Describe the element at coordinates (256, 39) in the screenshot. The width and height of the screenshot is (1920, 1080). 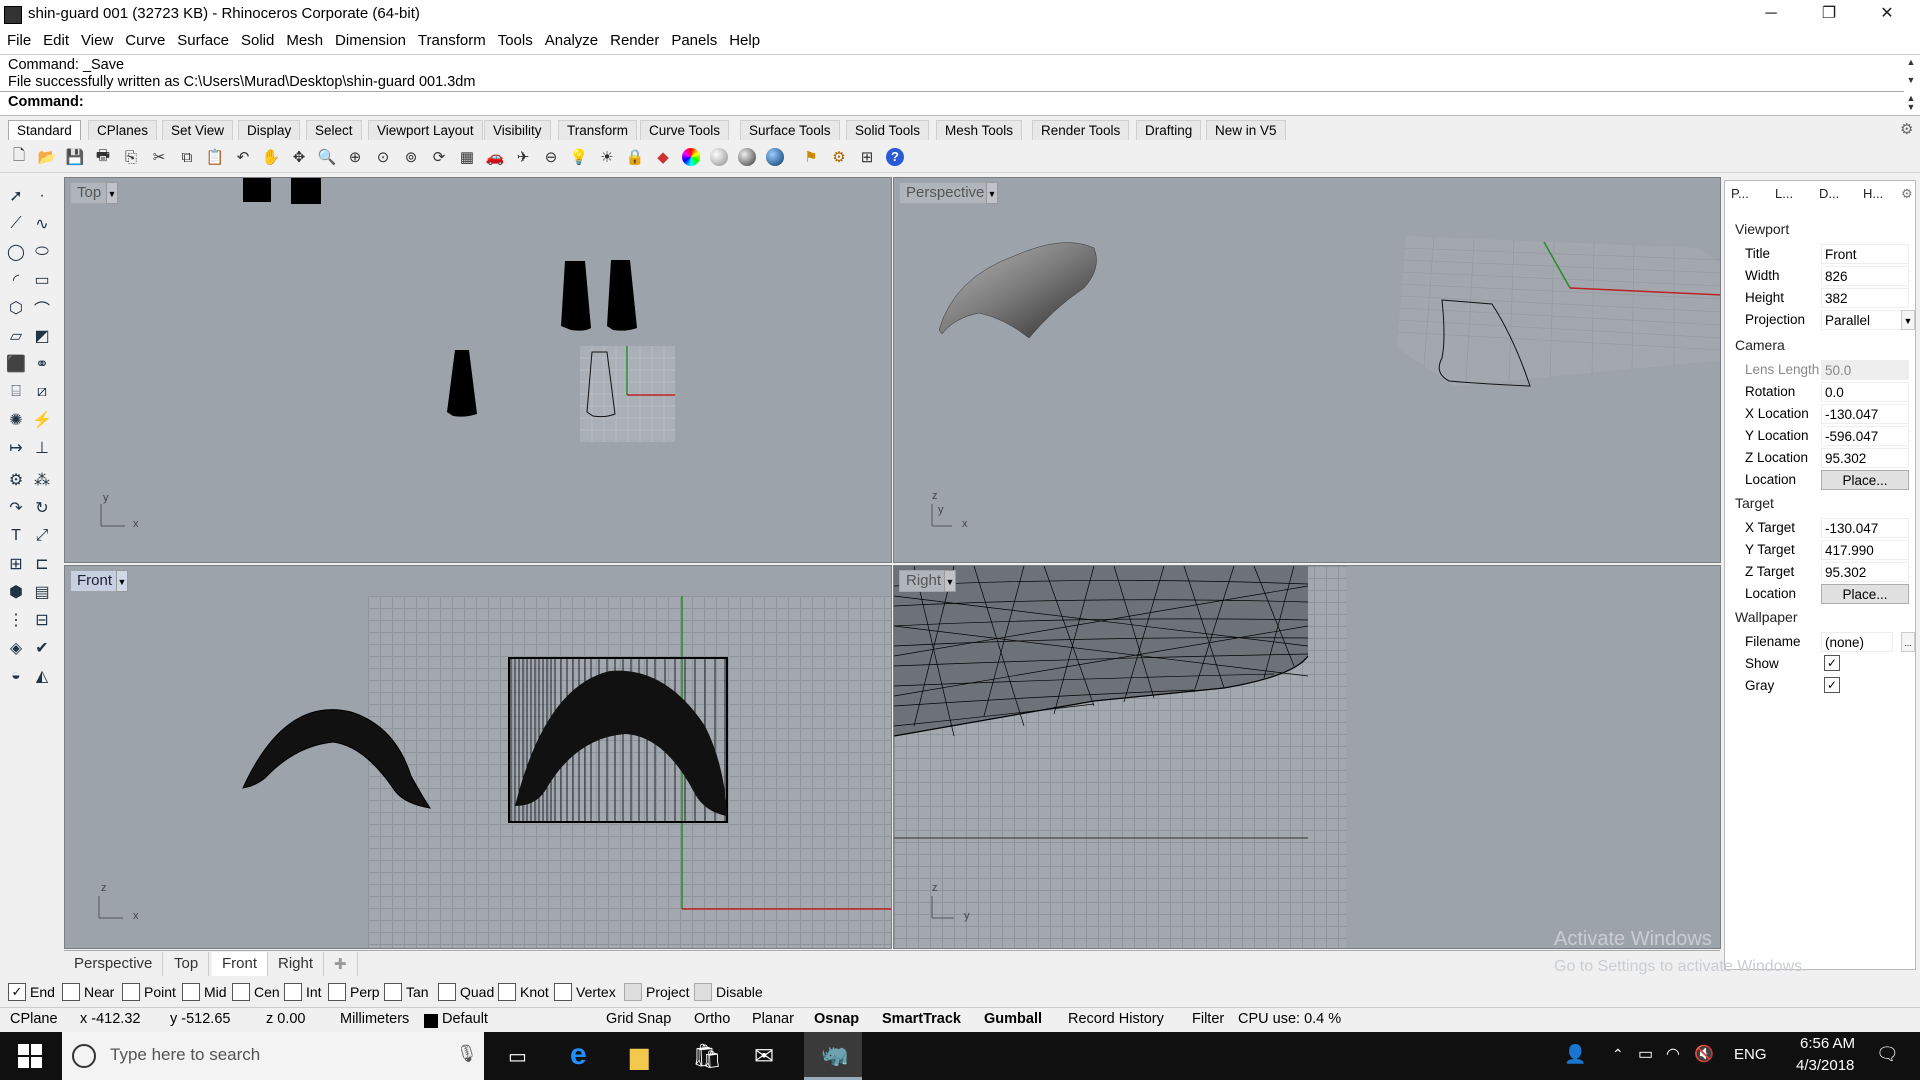
I see `menu-solid: Solid` at that location.